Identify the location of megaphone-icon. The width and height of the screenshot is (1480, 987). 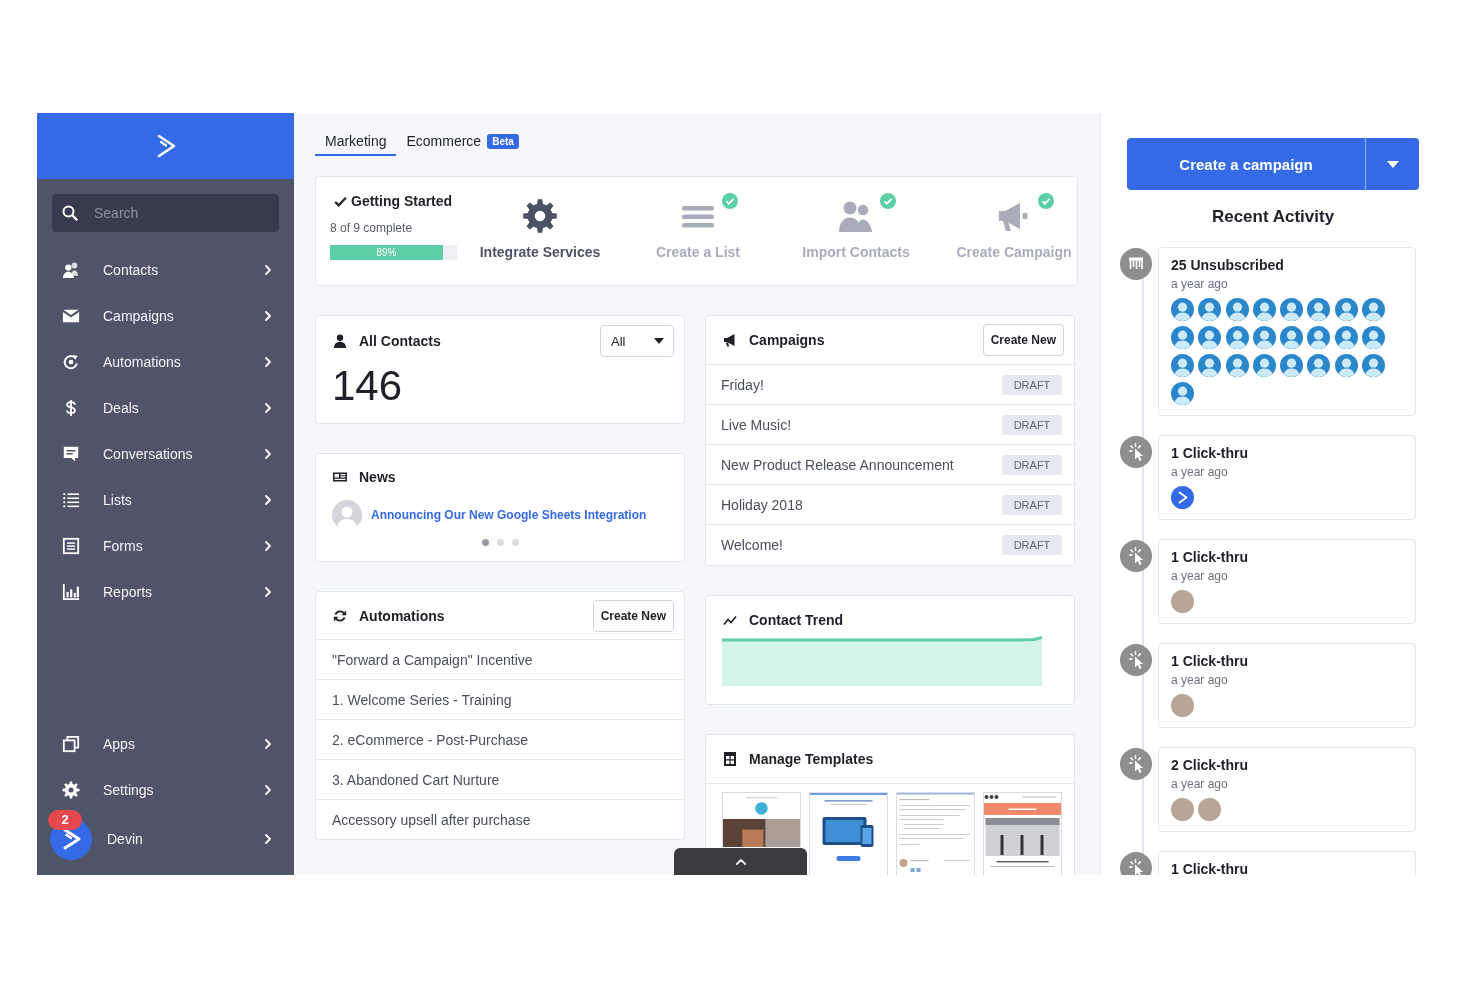
(730, 340).